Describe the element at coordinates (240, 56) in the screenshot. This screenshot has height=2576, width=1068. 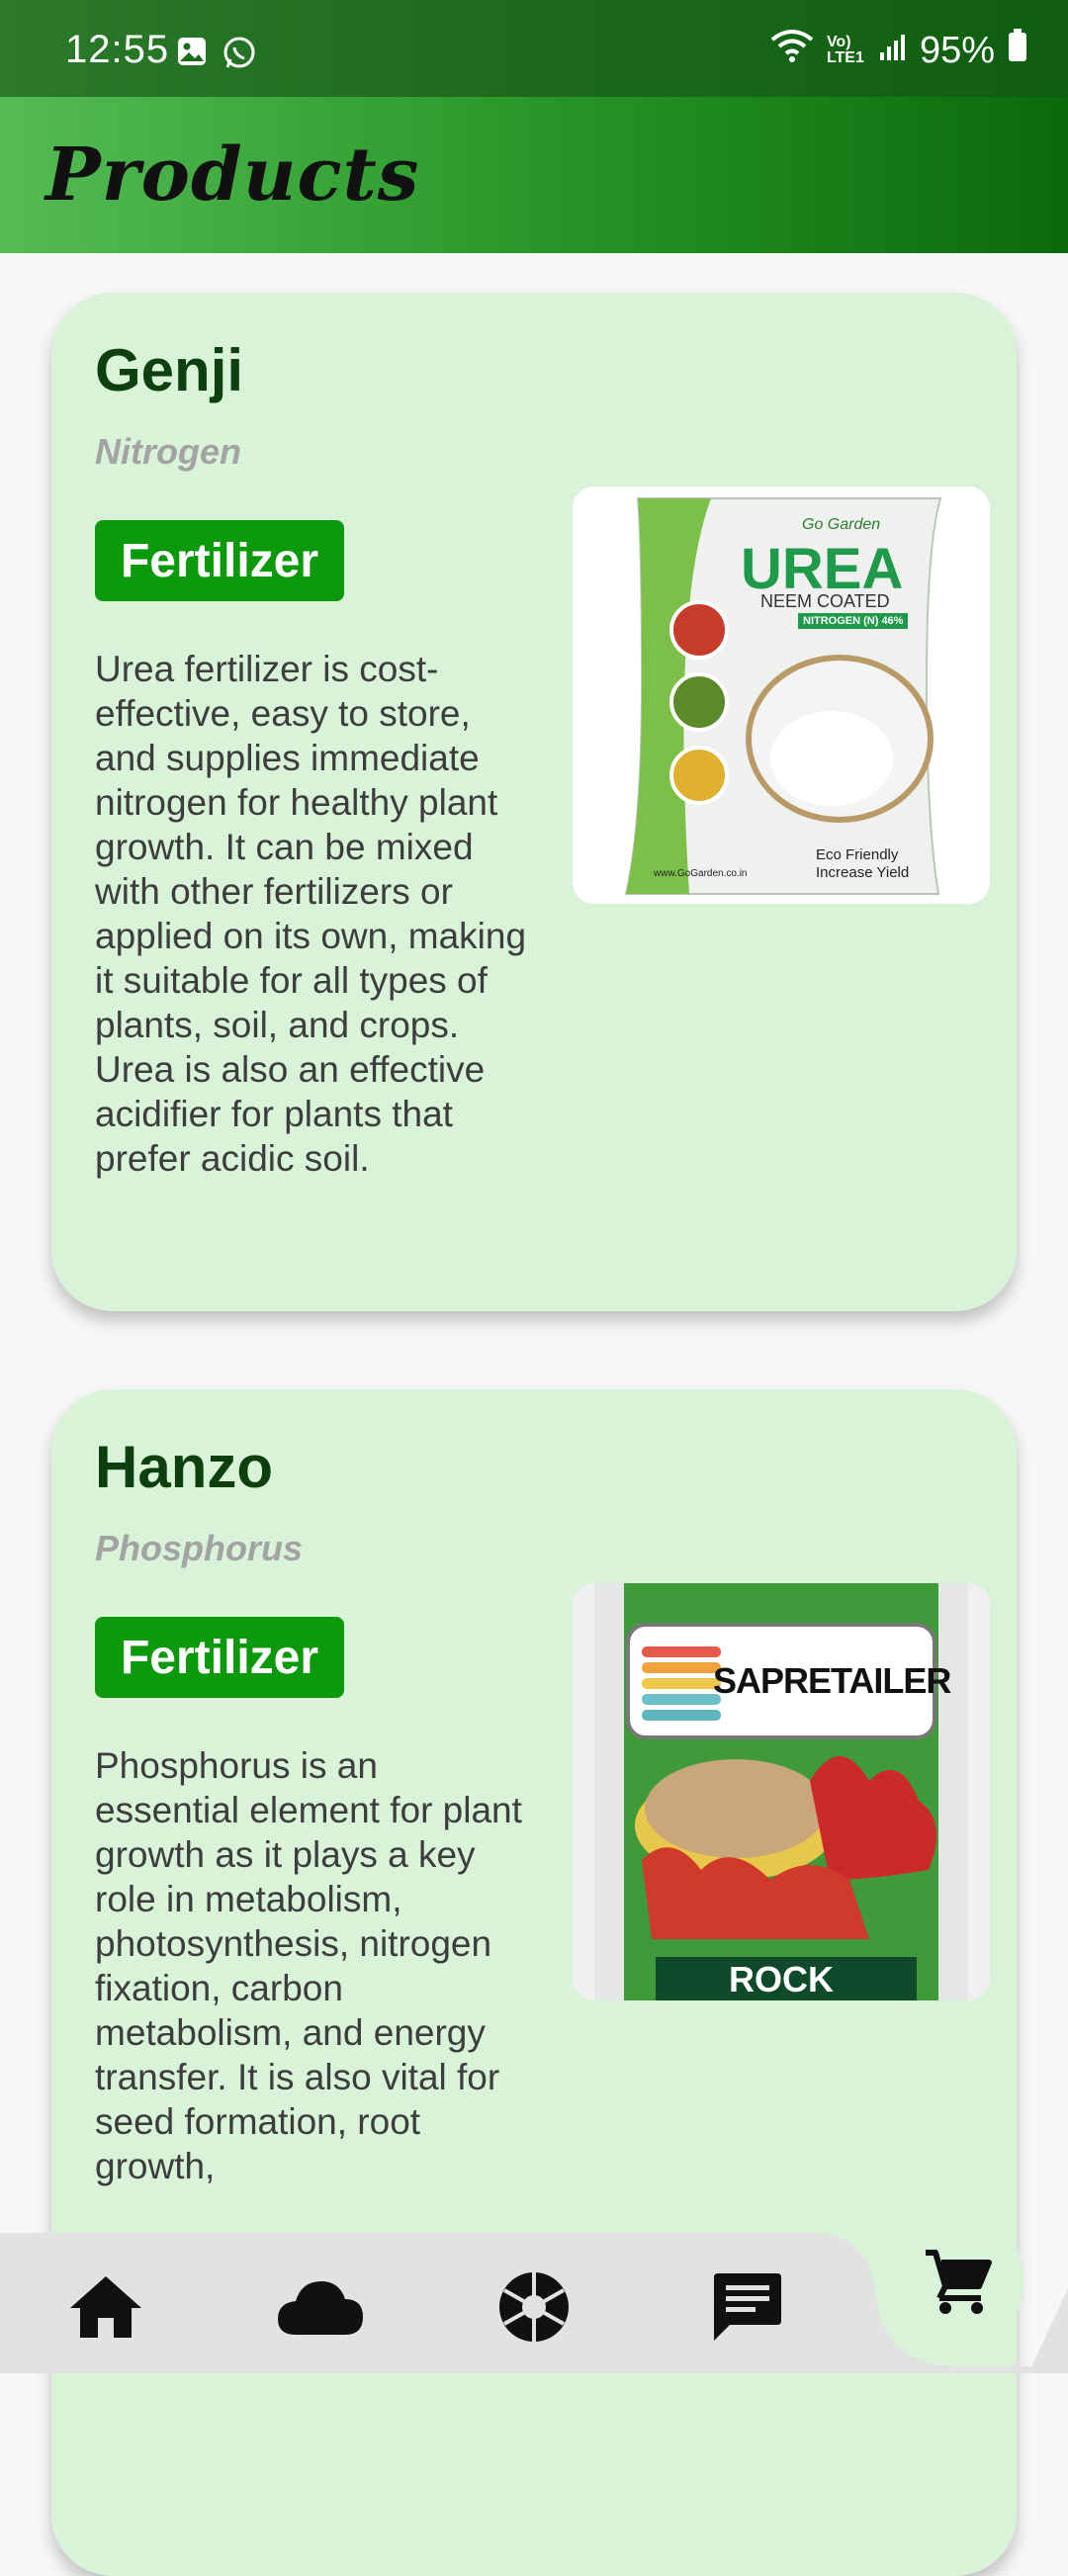
I see `whatsapp-icon` at that location.